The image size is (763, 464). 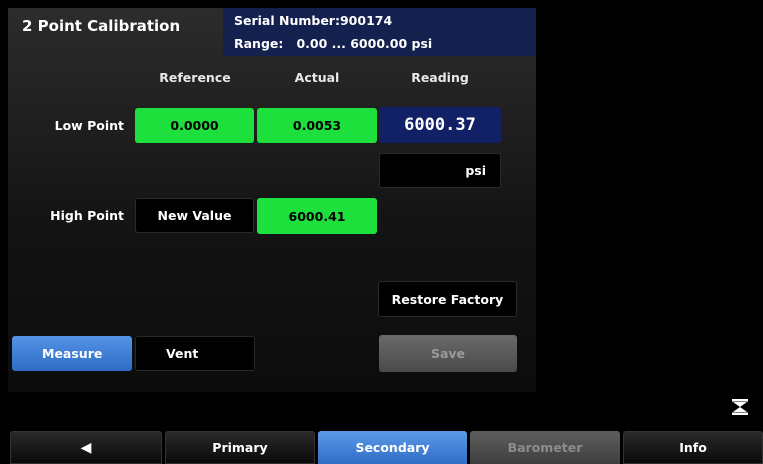 I want to click on tab-secondary: Secondary, so click(x=392, y=447).